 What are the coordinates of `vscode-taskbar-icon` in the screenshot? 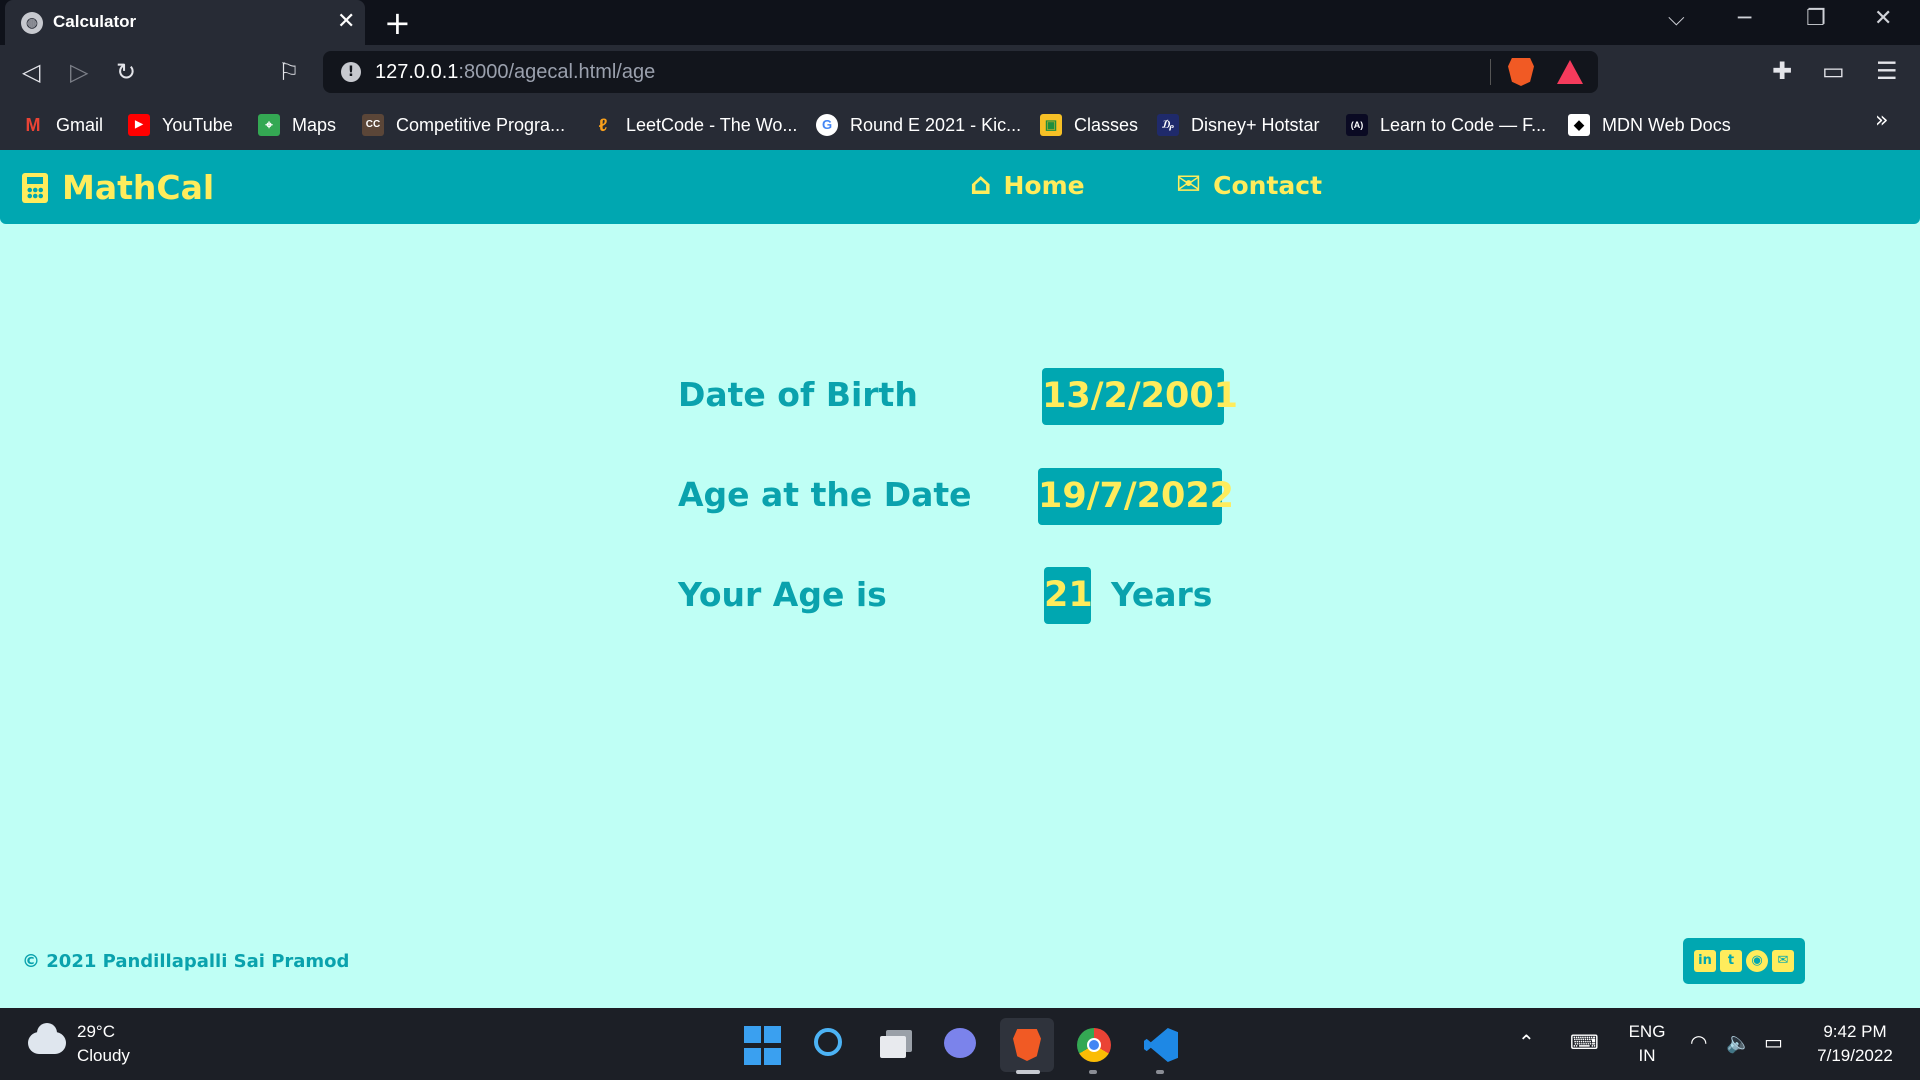 It's located at (1160, 1044).